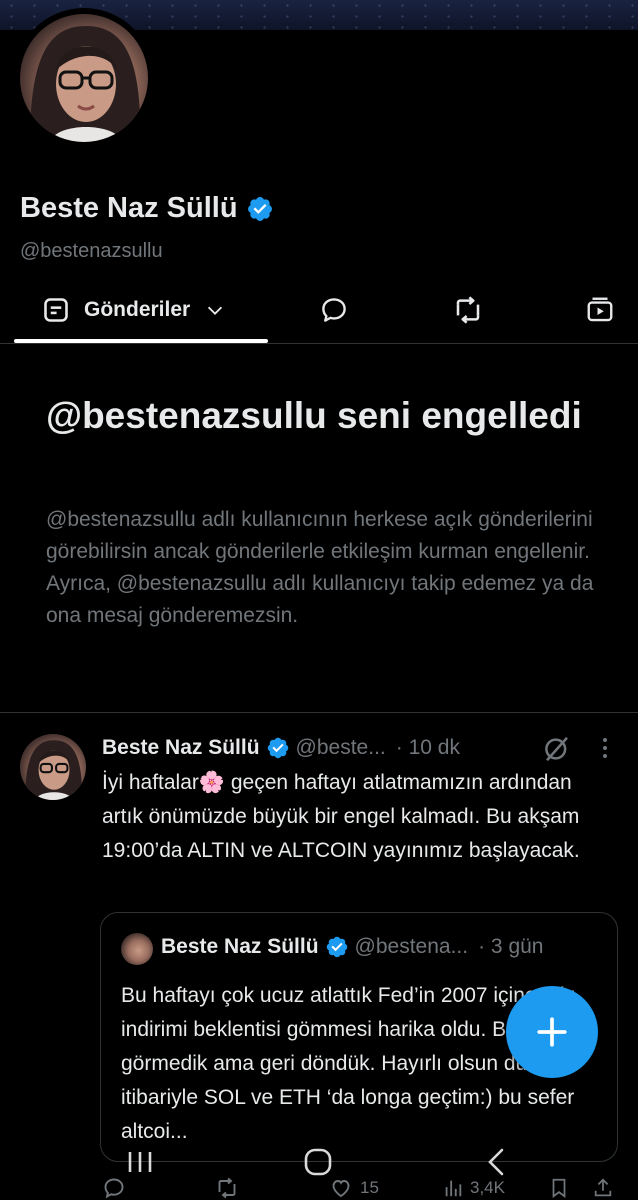 The height and width of the screenshot is (1200, 638). Describe the element at coordinates (181, 748) in the screenshot. I see `post-author-name: Beste Naz Süllü` at that location.